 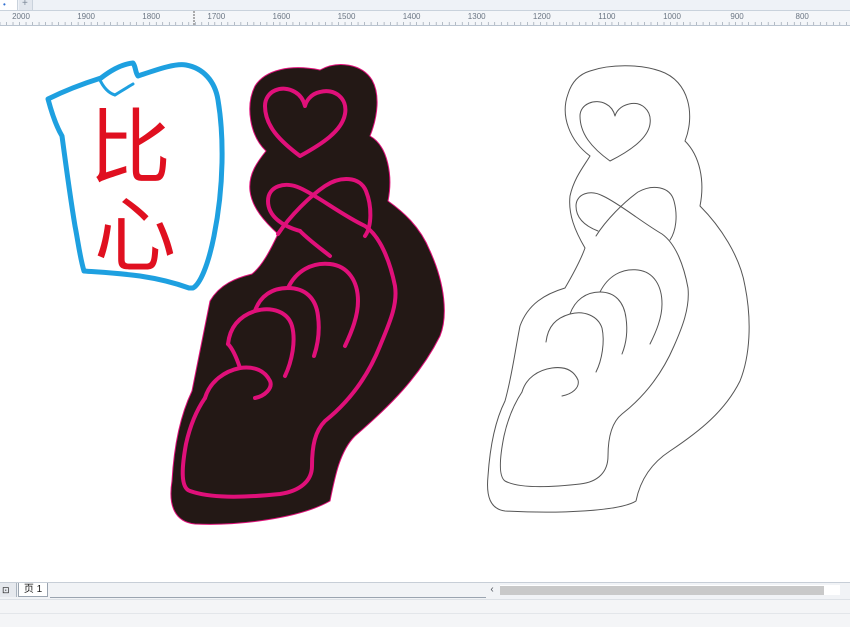 I want to click on ruler-label: 1600, so click(x=282, y=16).